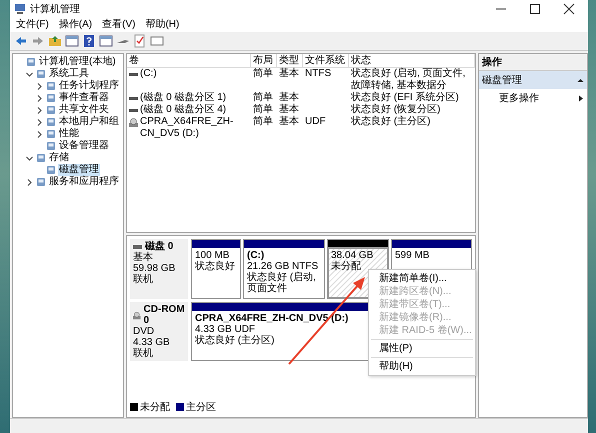  What do you see at coordinates (152, 342) in the screenshot?
I see `disk-size: 4.33 GB` at bounding box center [152, 342].